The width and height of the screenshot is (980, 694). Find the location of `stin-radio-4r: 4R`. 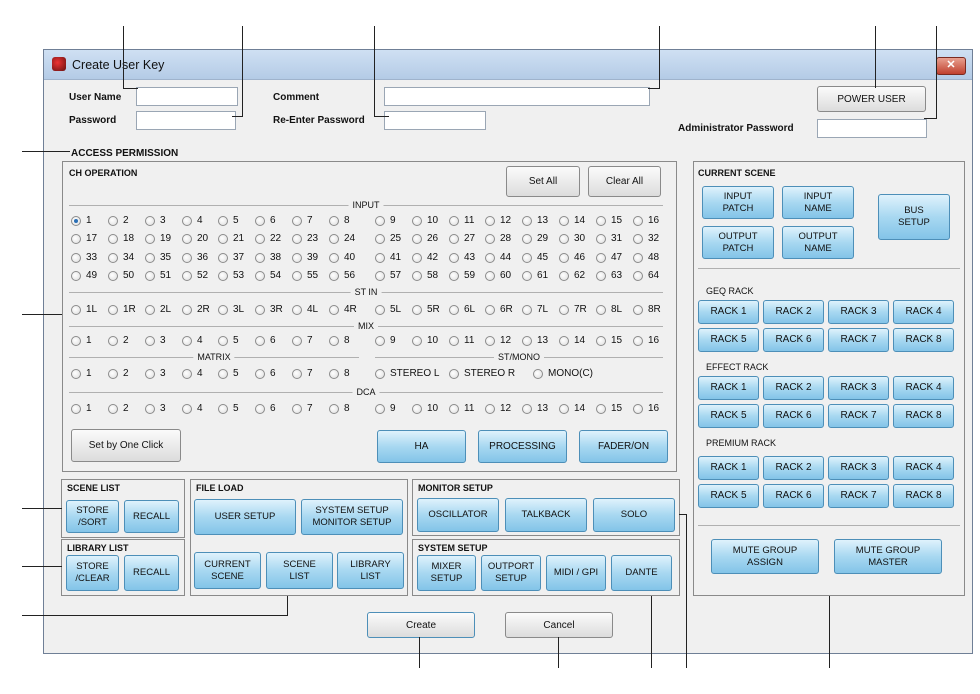

stin-radio-4r: 4R is located at coordinates (343, 309).